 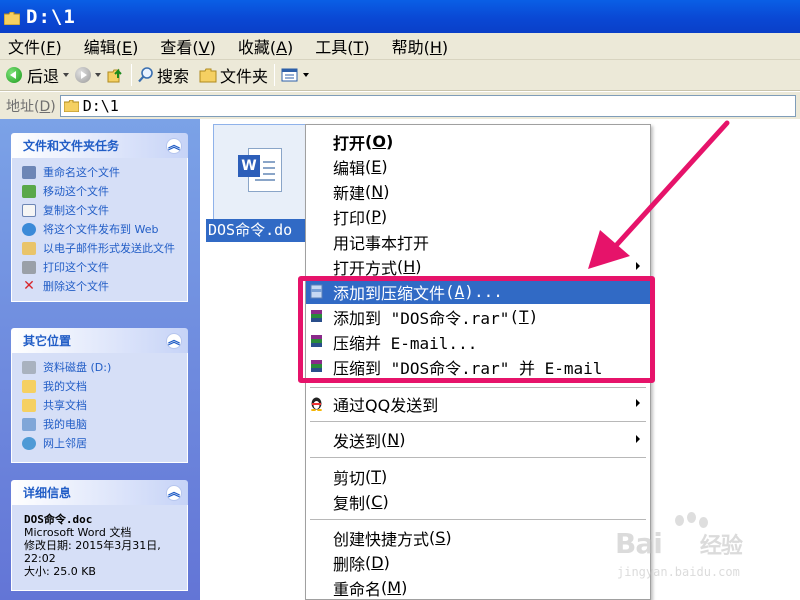 I want to click on place-shared-documents: 共享文档, so click(x=101, y=405).